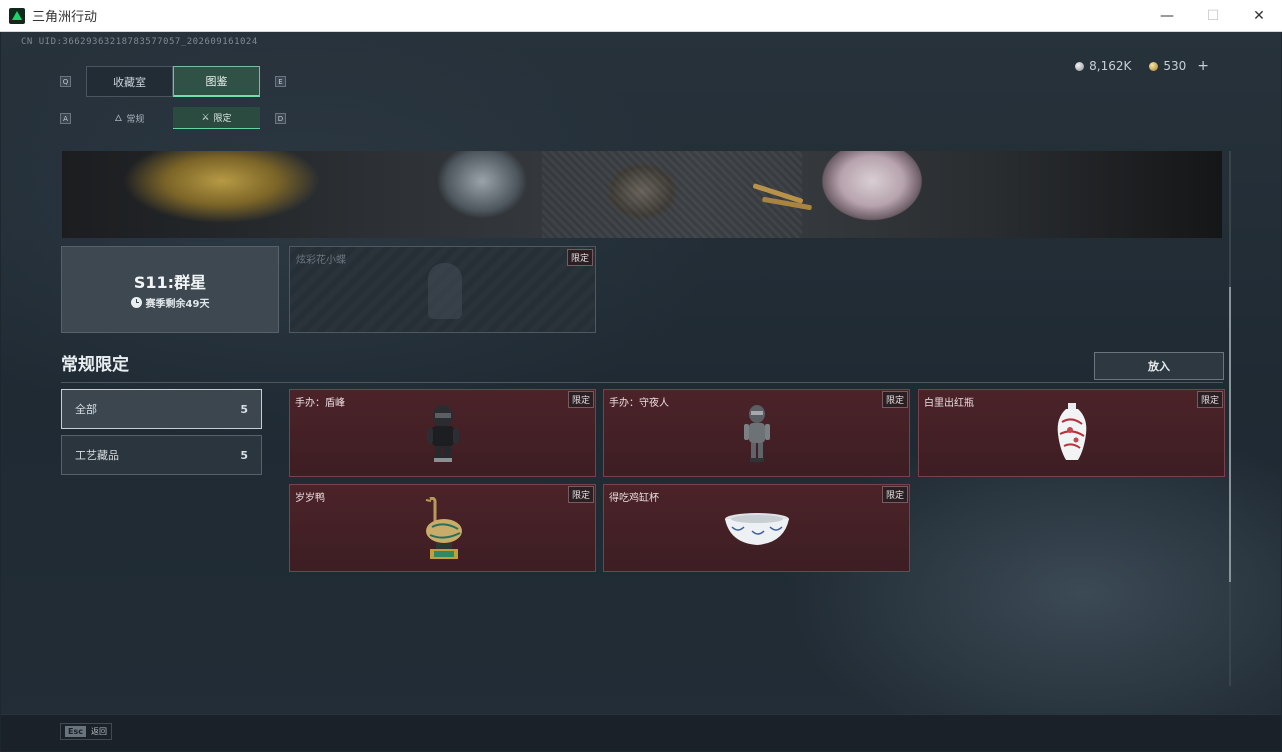 The width and height of the screenshot is (1282, 752). I want to click on silver-currency: 8,162K, so click(1103, 66).